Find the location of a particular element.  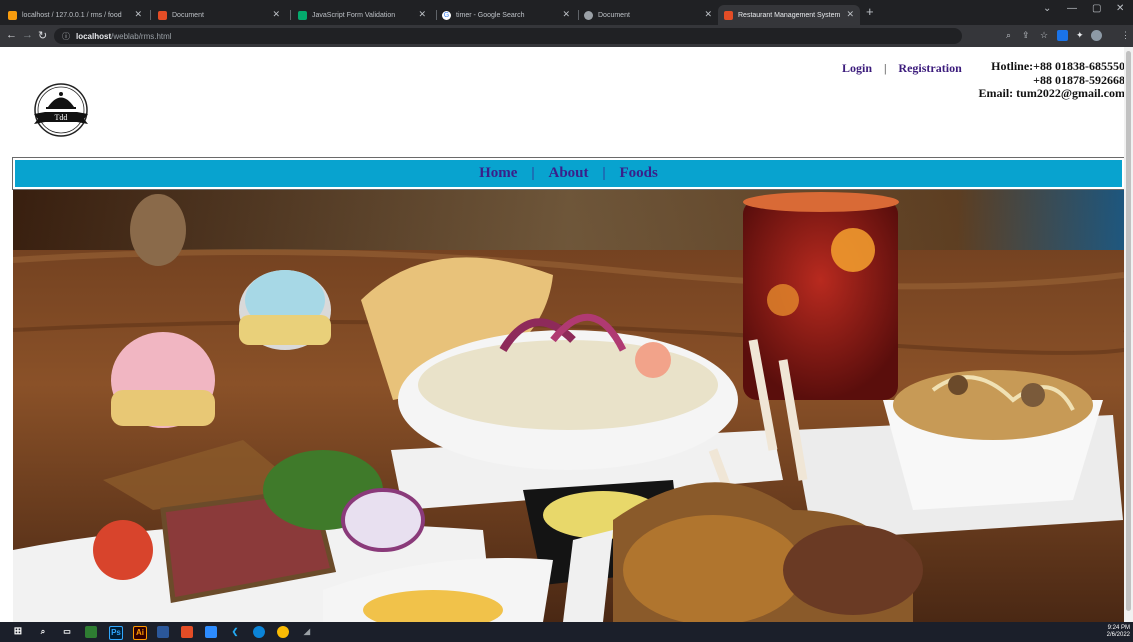

maximize-icon: ▢ is located at coordinates (1096, 8).